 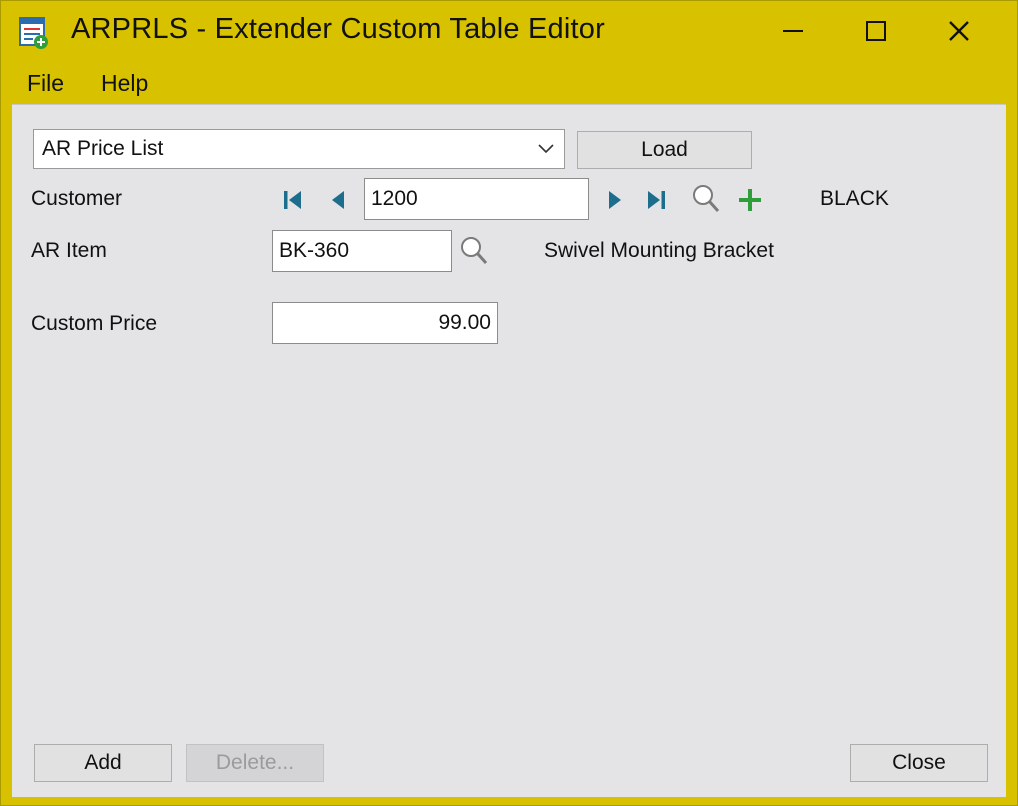 I want to click on ar-item-label: AR Item, so click(x=69, y=250).